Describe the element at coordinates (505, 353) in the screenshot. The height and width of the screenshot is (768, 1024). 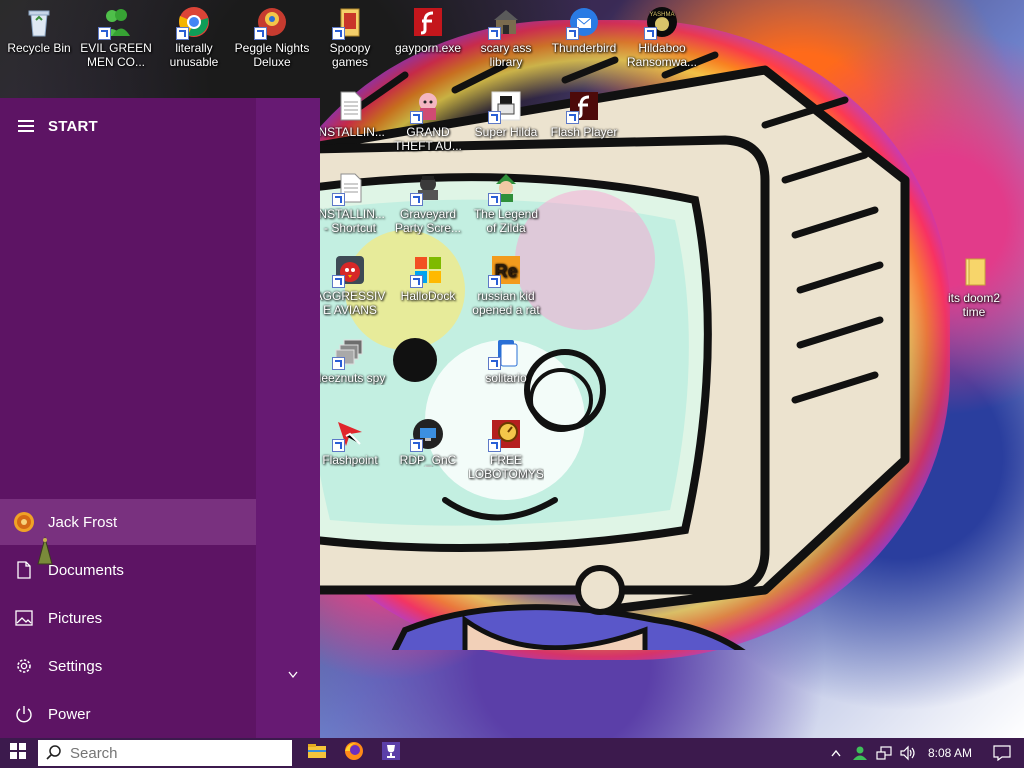
I see `solitaire-icon` at that location.